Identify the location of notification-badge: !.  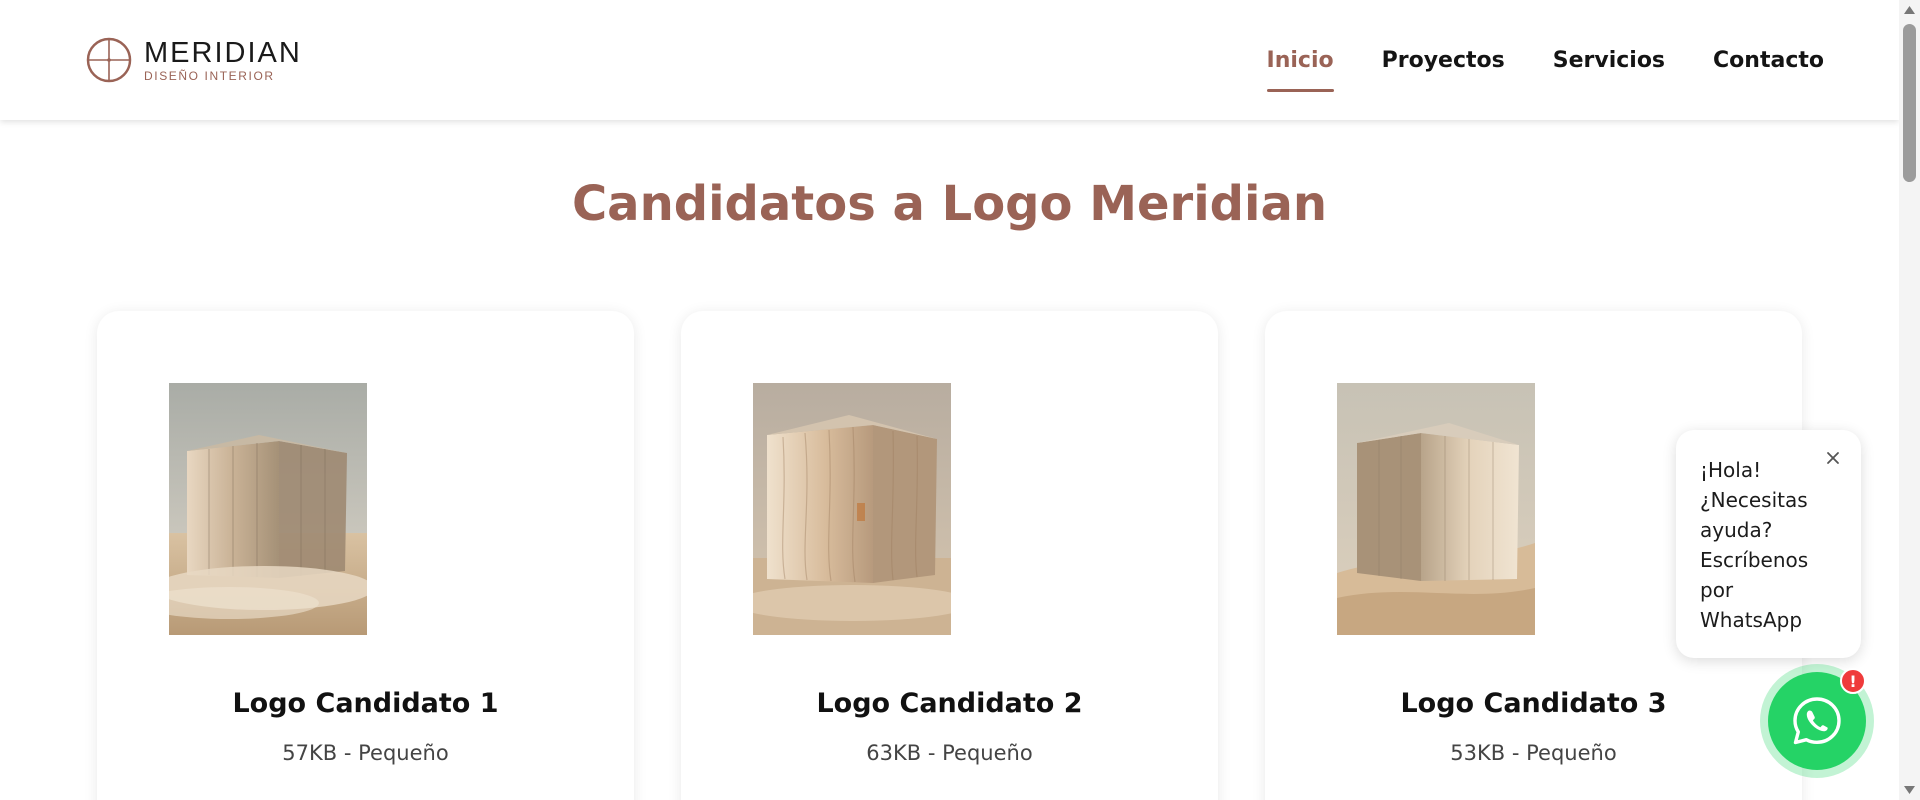
(1853, 681).